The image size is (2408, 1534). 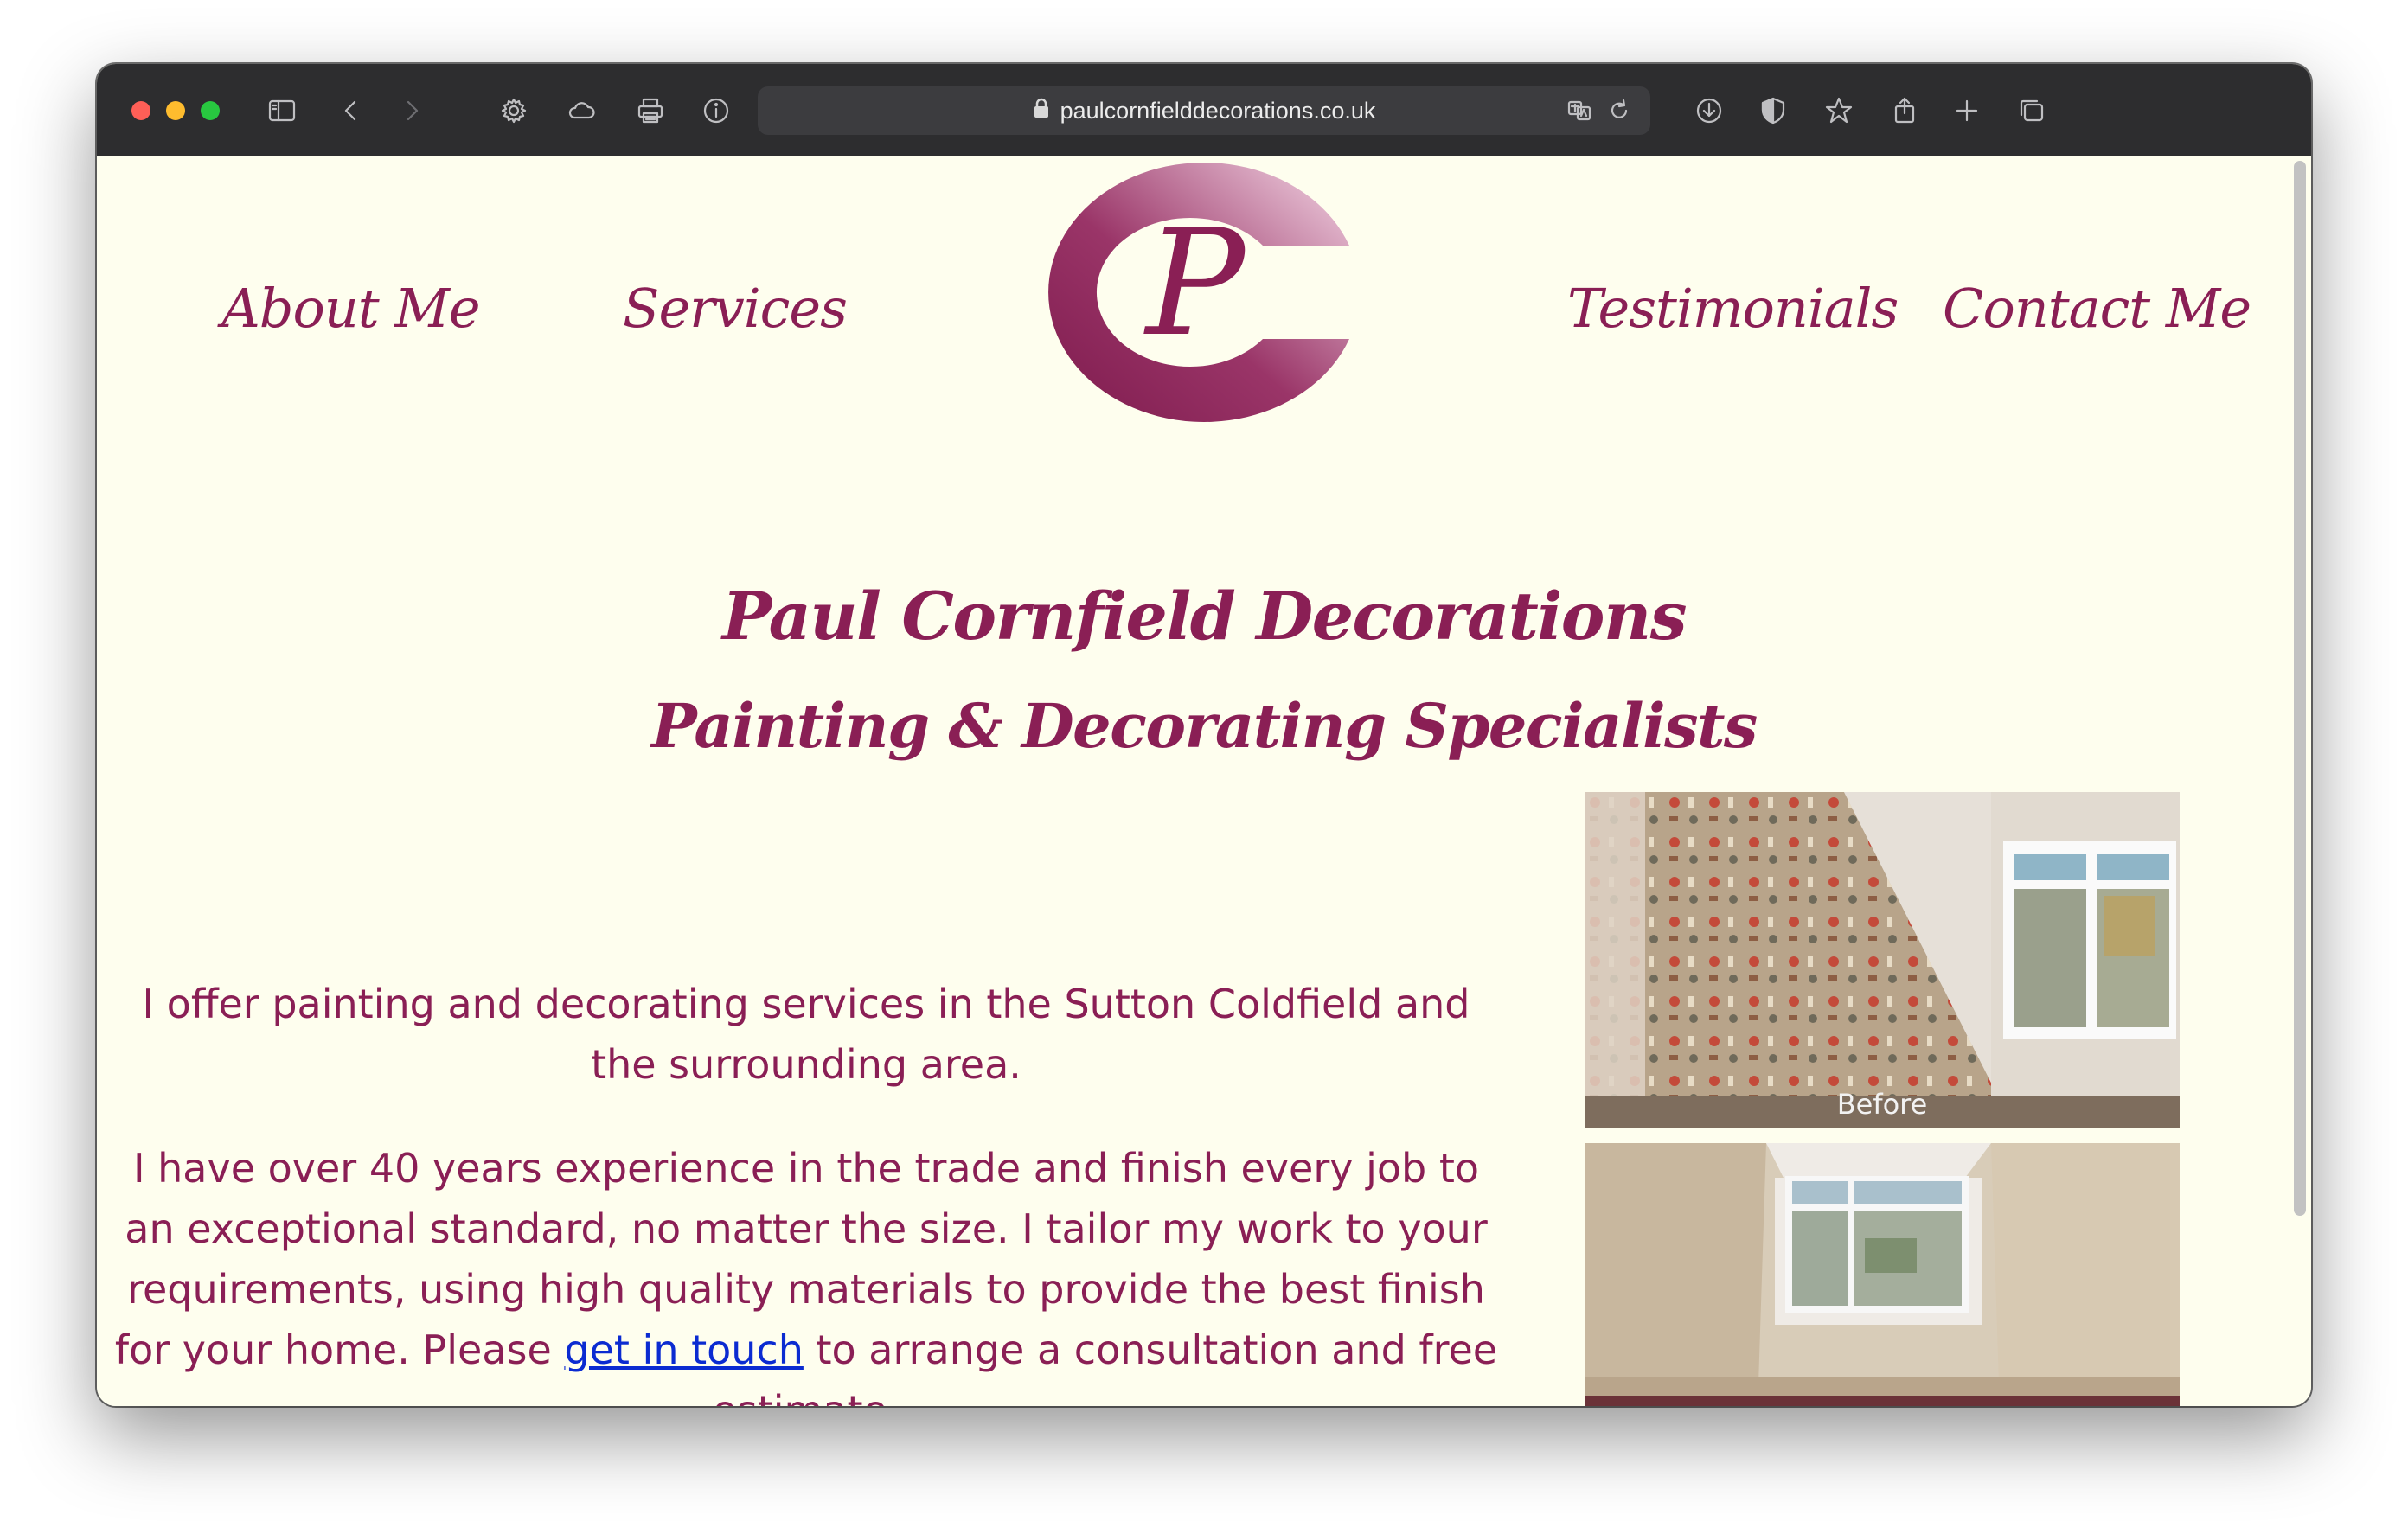 I want to click on minimize-window-button, so click(x=175, y=110).